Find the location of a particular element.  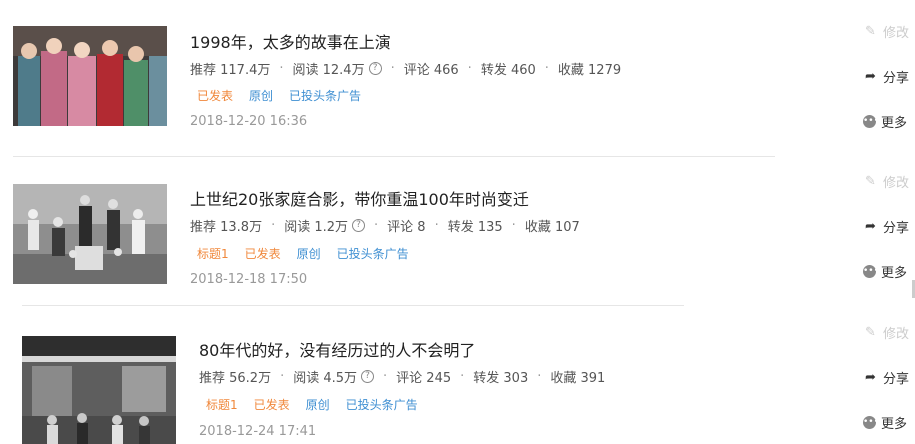

favorite-count: 收藏 1279 is located at coordinates (589, 70).